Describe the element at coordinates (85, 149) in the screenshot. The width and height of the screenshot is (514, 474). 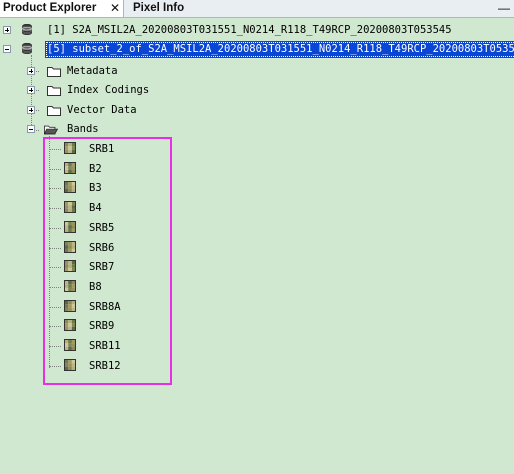
I see `tree-item-band: SRB1` at that location.